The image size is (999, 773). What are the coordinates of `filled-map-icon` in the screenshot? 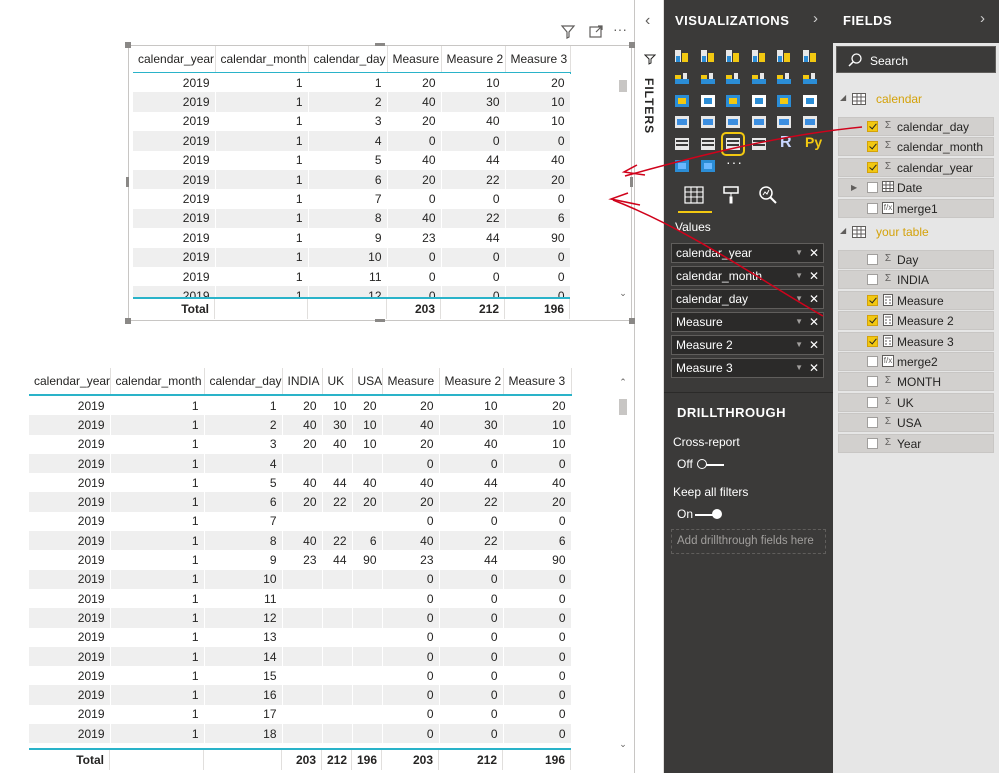 It's located at (682, 122).